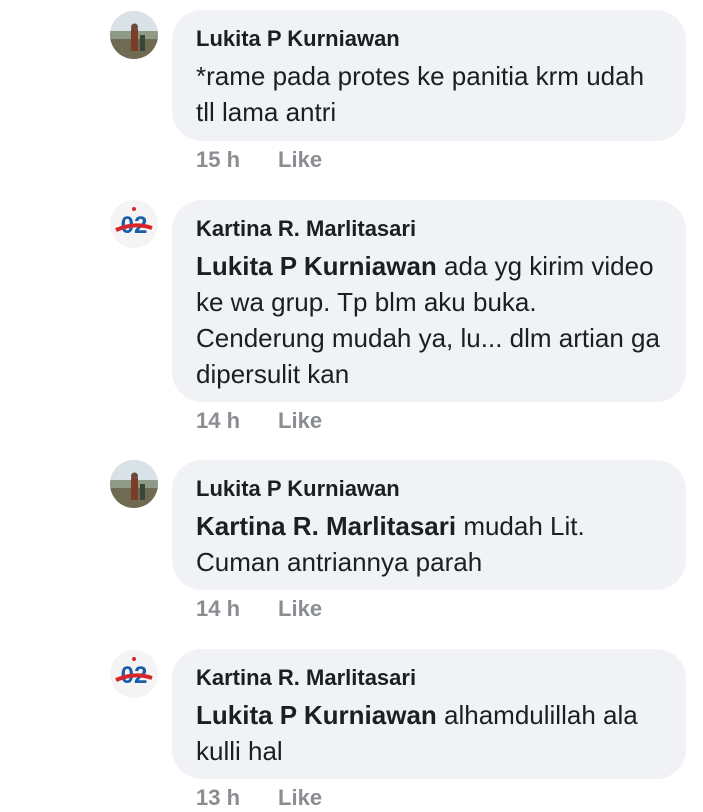 Image resolution: width=703 pixels, height=812 pixels. I want to click on comment-meta: 13 h Like, so click(259, 798).